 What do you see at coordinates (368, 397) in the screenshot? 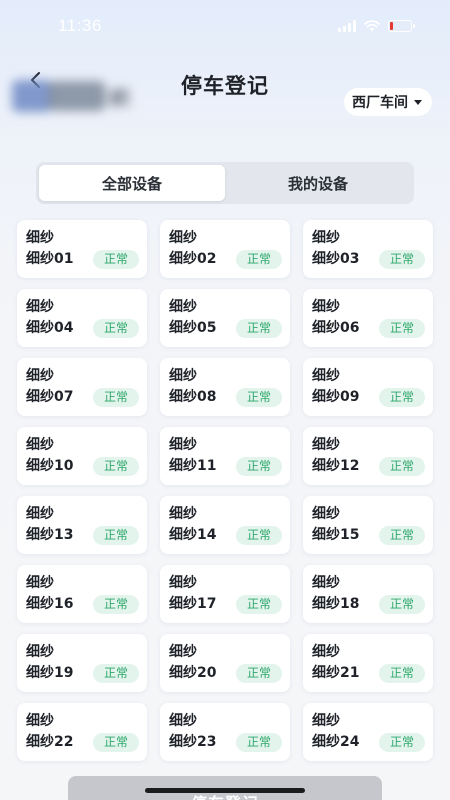
I see `device-row: 细纱09 正常` at bounding box center [368, 397].